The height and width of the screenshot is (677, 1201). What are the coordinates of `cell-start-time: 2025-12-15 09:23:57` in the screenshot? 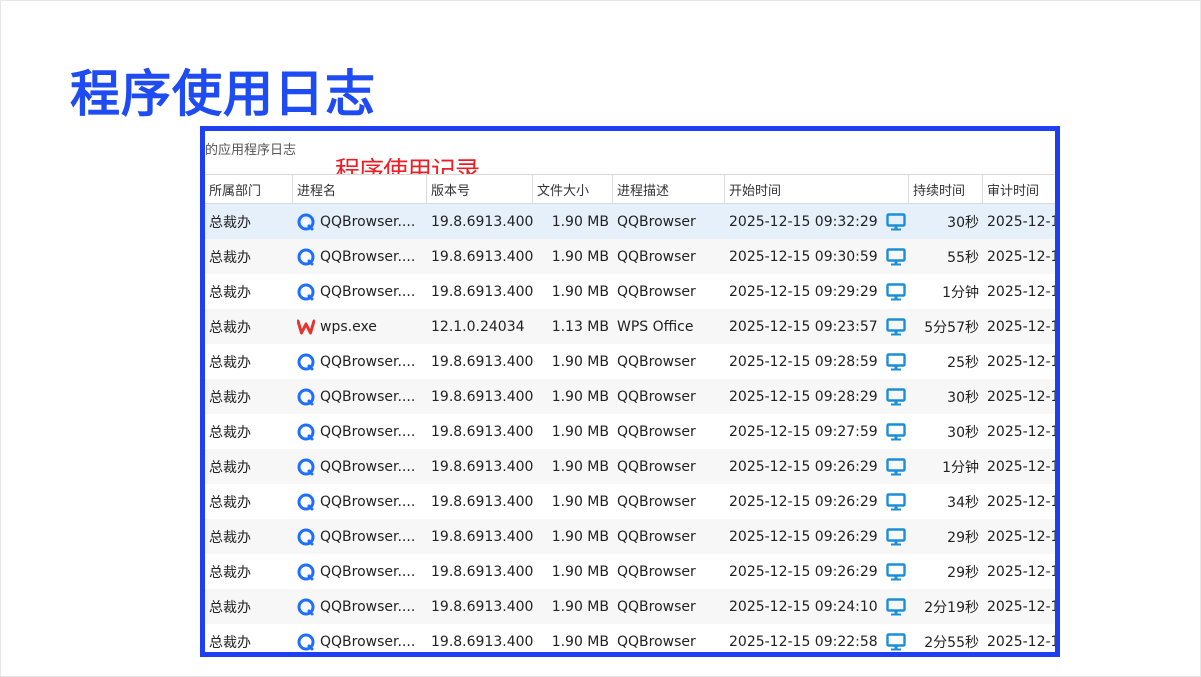 It's located at (817, 326).